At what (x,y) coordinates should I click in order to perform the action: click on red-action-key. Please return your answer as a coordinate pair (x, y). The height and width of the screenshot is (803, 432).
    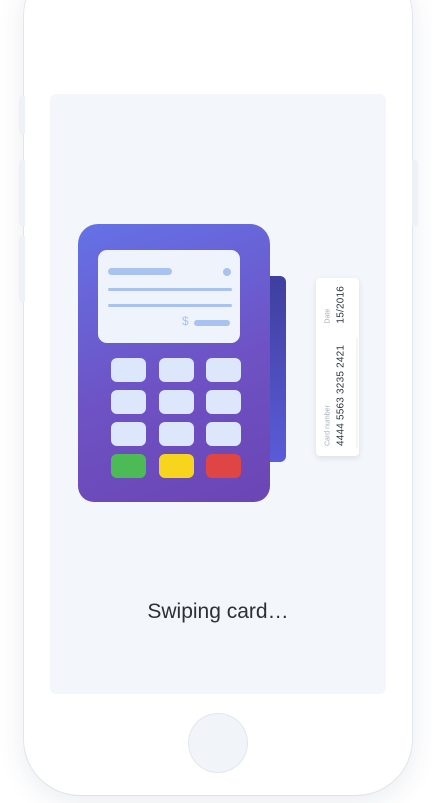
    Looking at the image, I should click on (223, 466).